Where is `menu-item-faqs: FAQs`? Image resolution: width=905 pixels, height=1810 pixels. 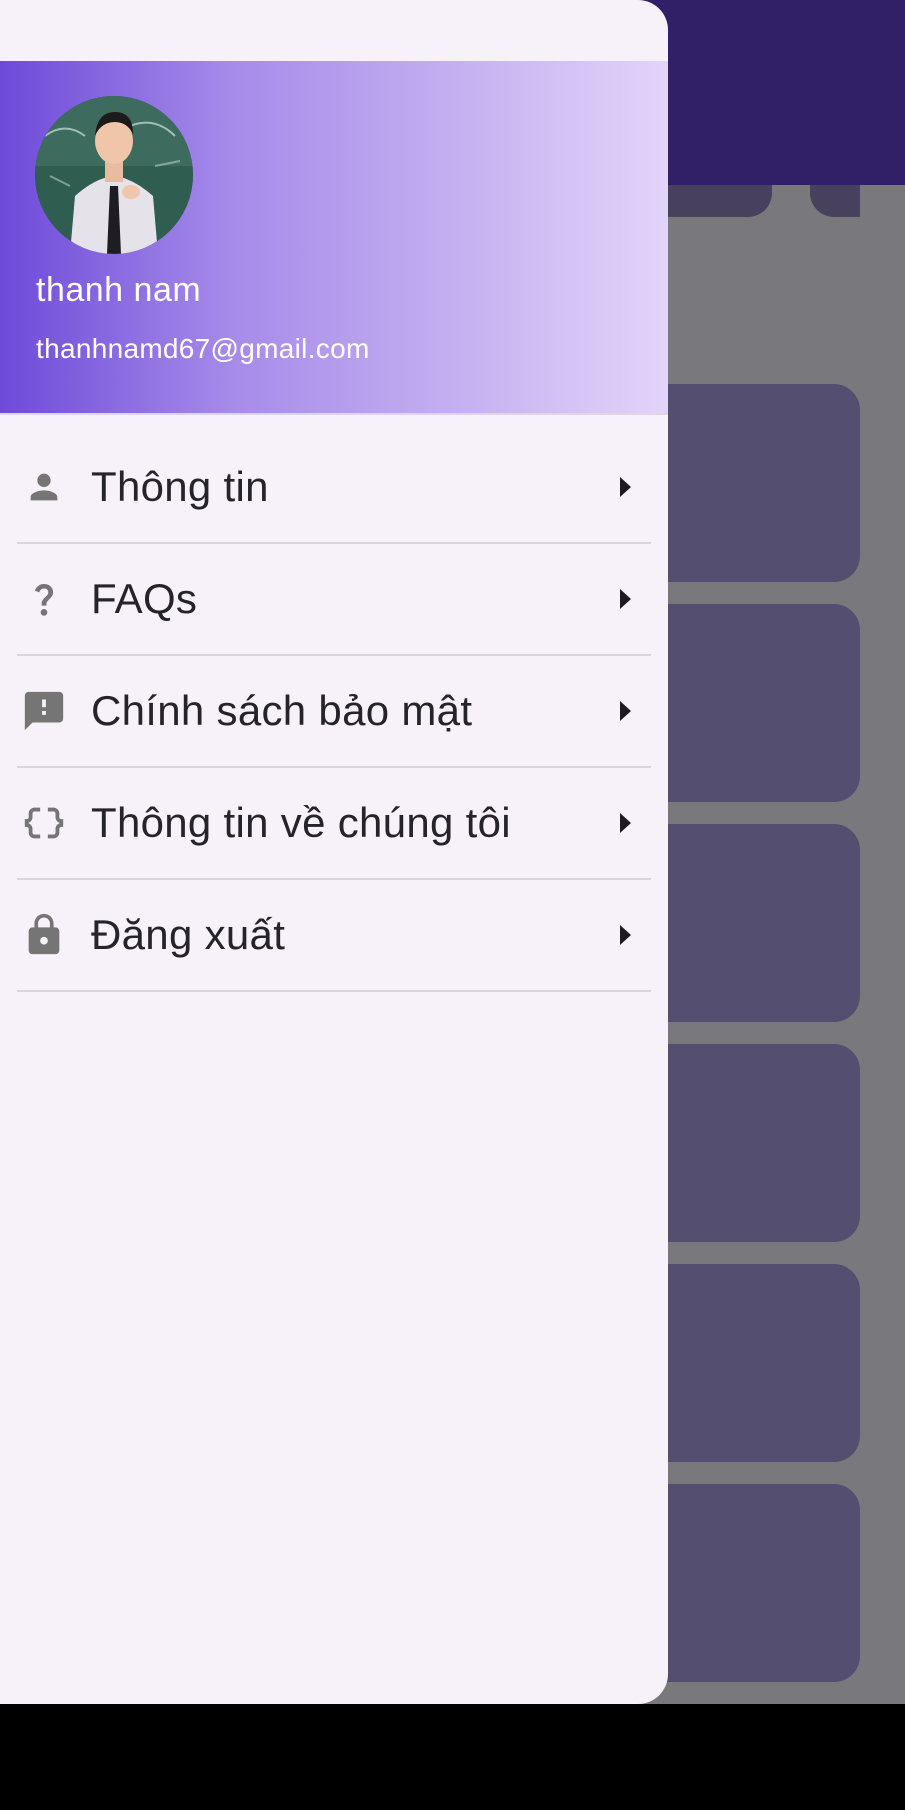 menu-item-faqs: FAQs is located at coordinates (334, 600).